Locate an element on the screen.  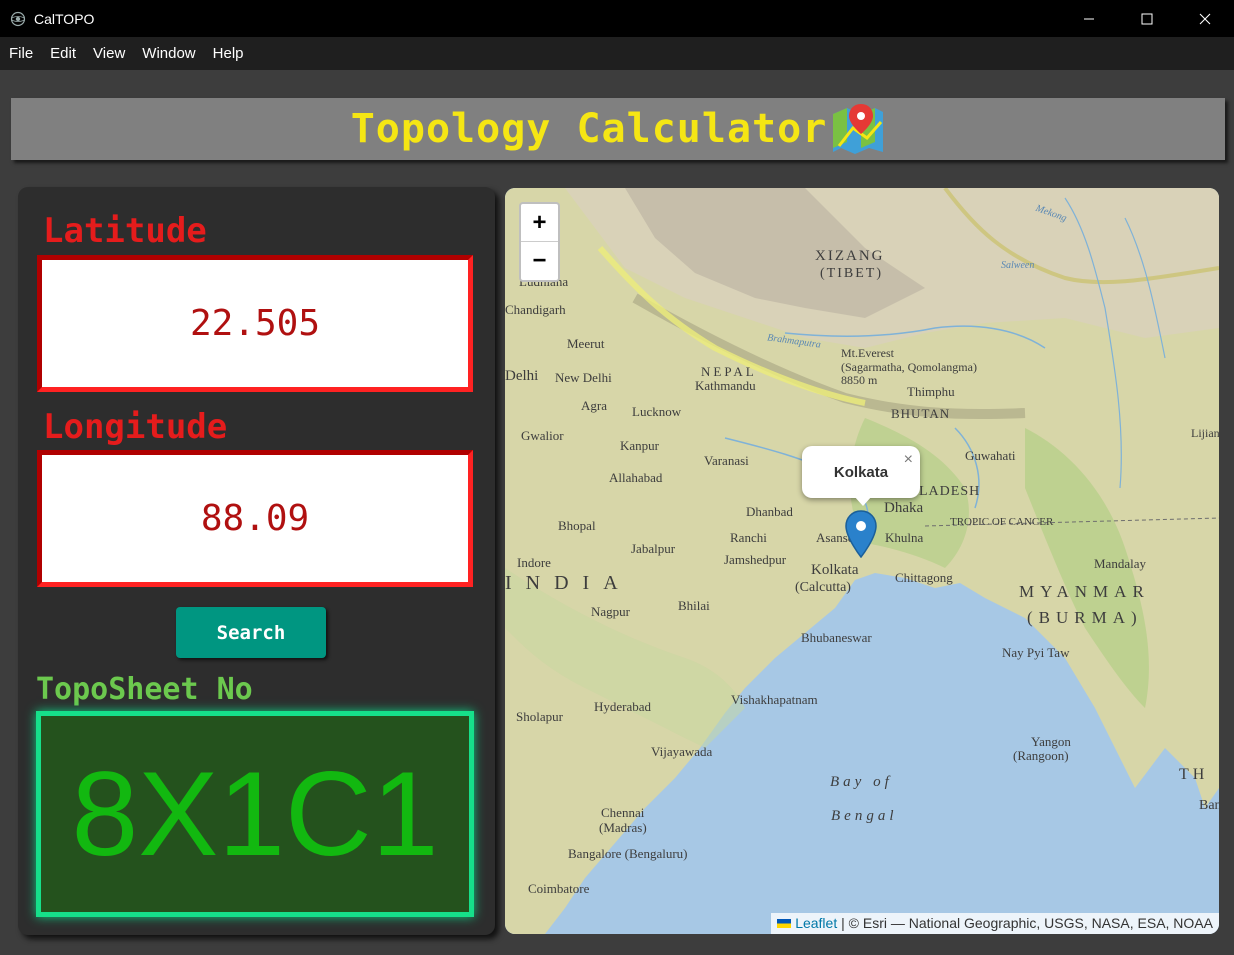
map-label: Vijayawada is located at coordinates (682, 751).